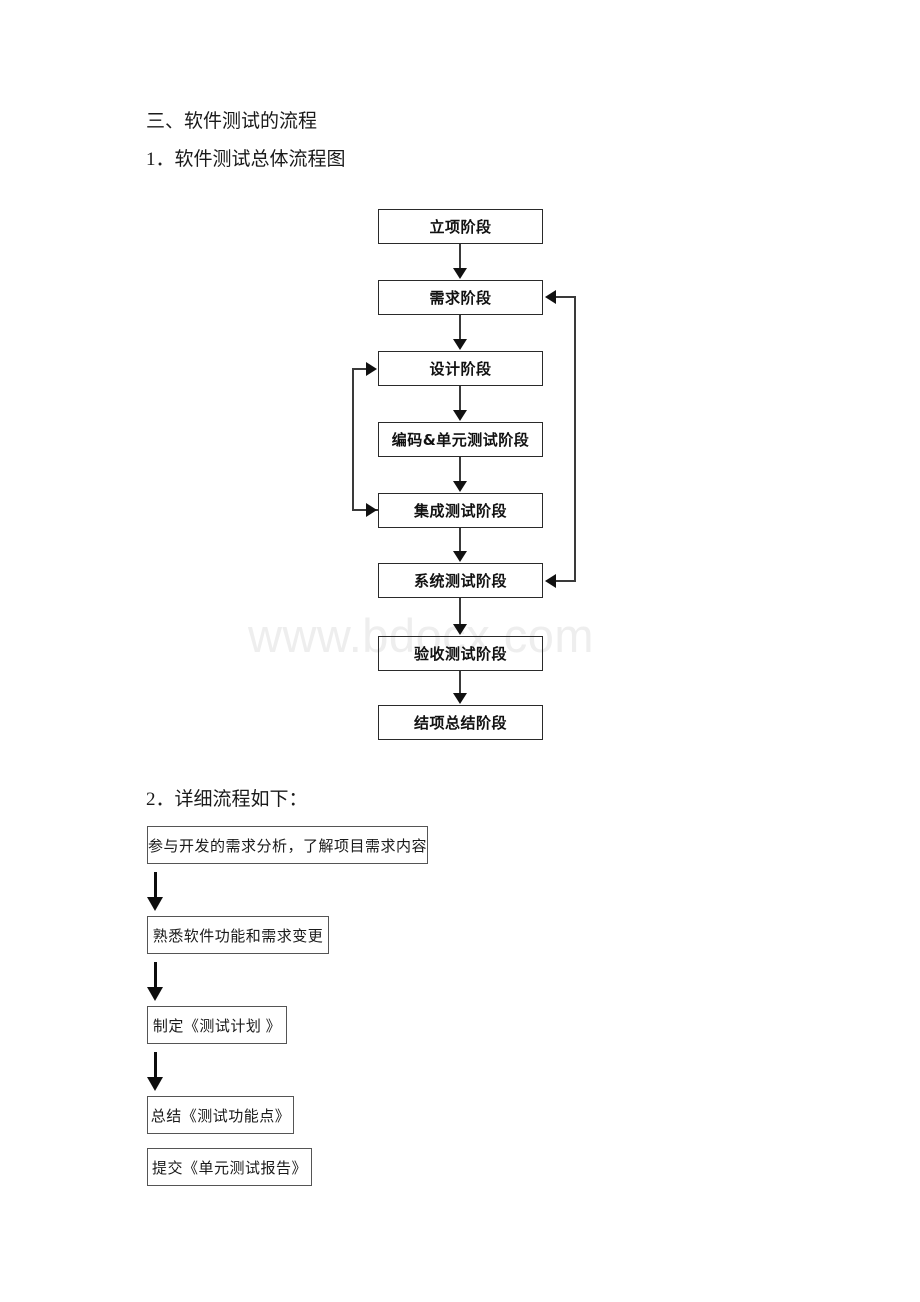 This screenshot has width=920, height=1302. I want to click on detail-node-test-plan: 制定《测试计划 》, so click(217, 1025).